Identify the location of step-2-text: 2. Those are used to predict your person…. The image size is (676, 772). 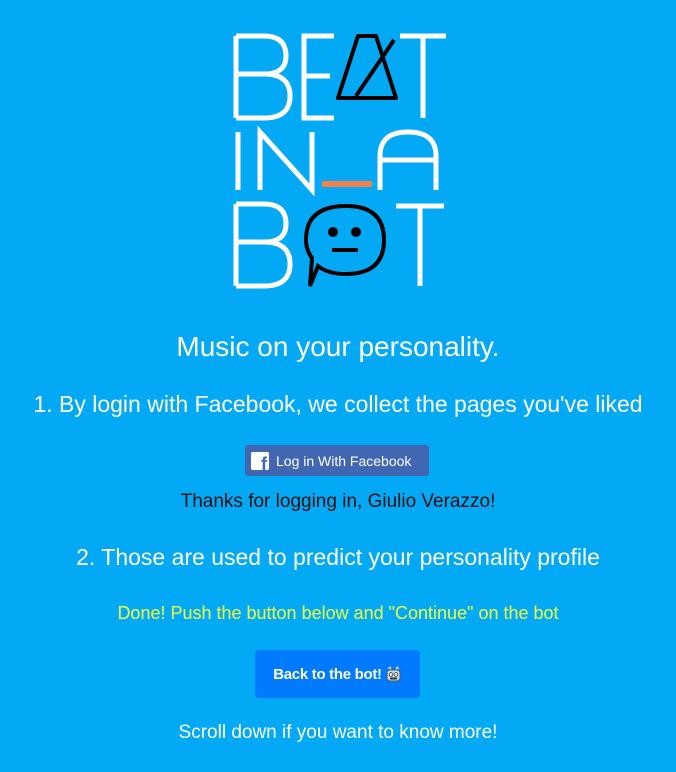
(338, 557).